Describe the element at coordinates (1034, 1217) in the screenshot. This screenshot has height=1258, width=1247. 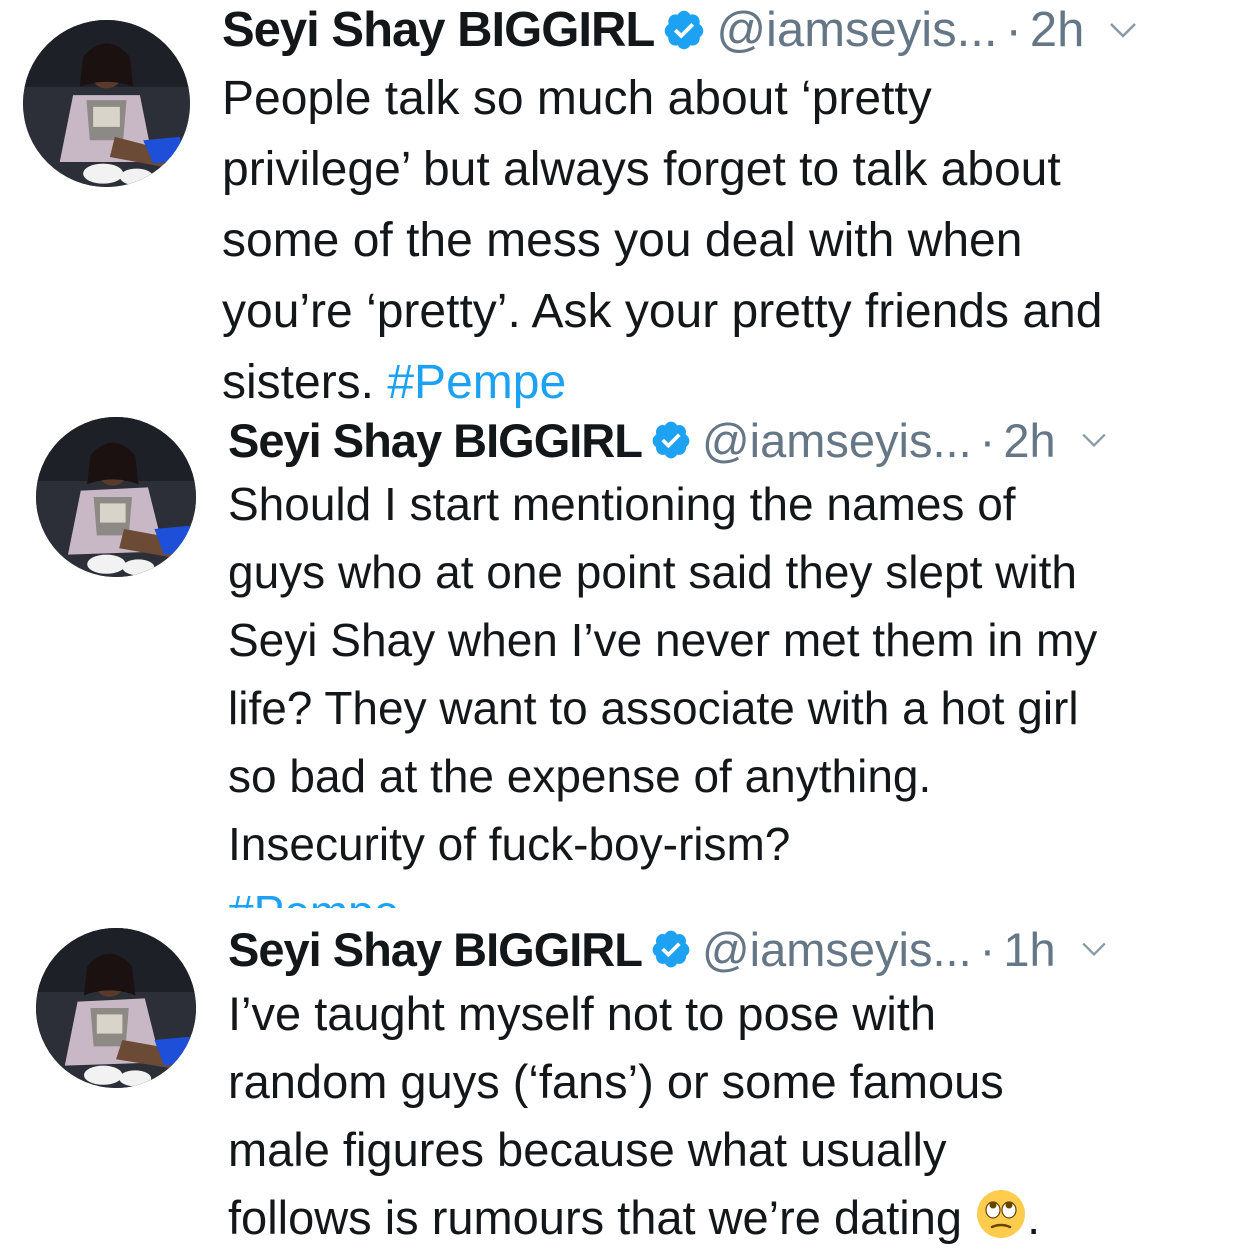
I see `tweet-body-end: .` at that location.